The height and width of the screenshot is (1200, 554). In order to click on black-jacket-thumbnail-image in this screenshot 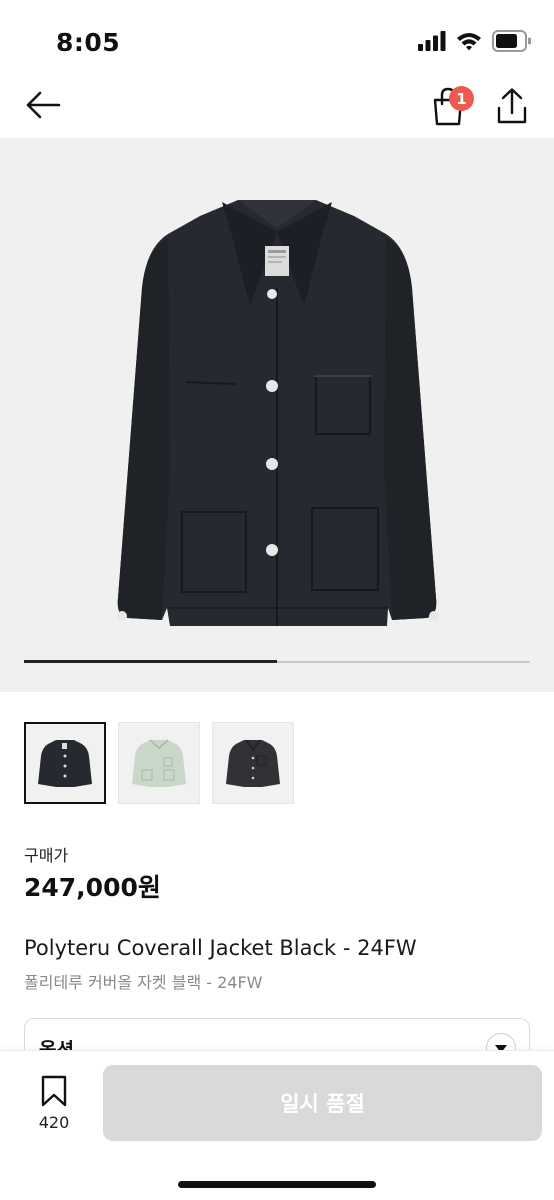, I will do `click(65, 763)`.